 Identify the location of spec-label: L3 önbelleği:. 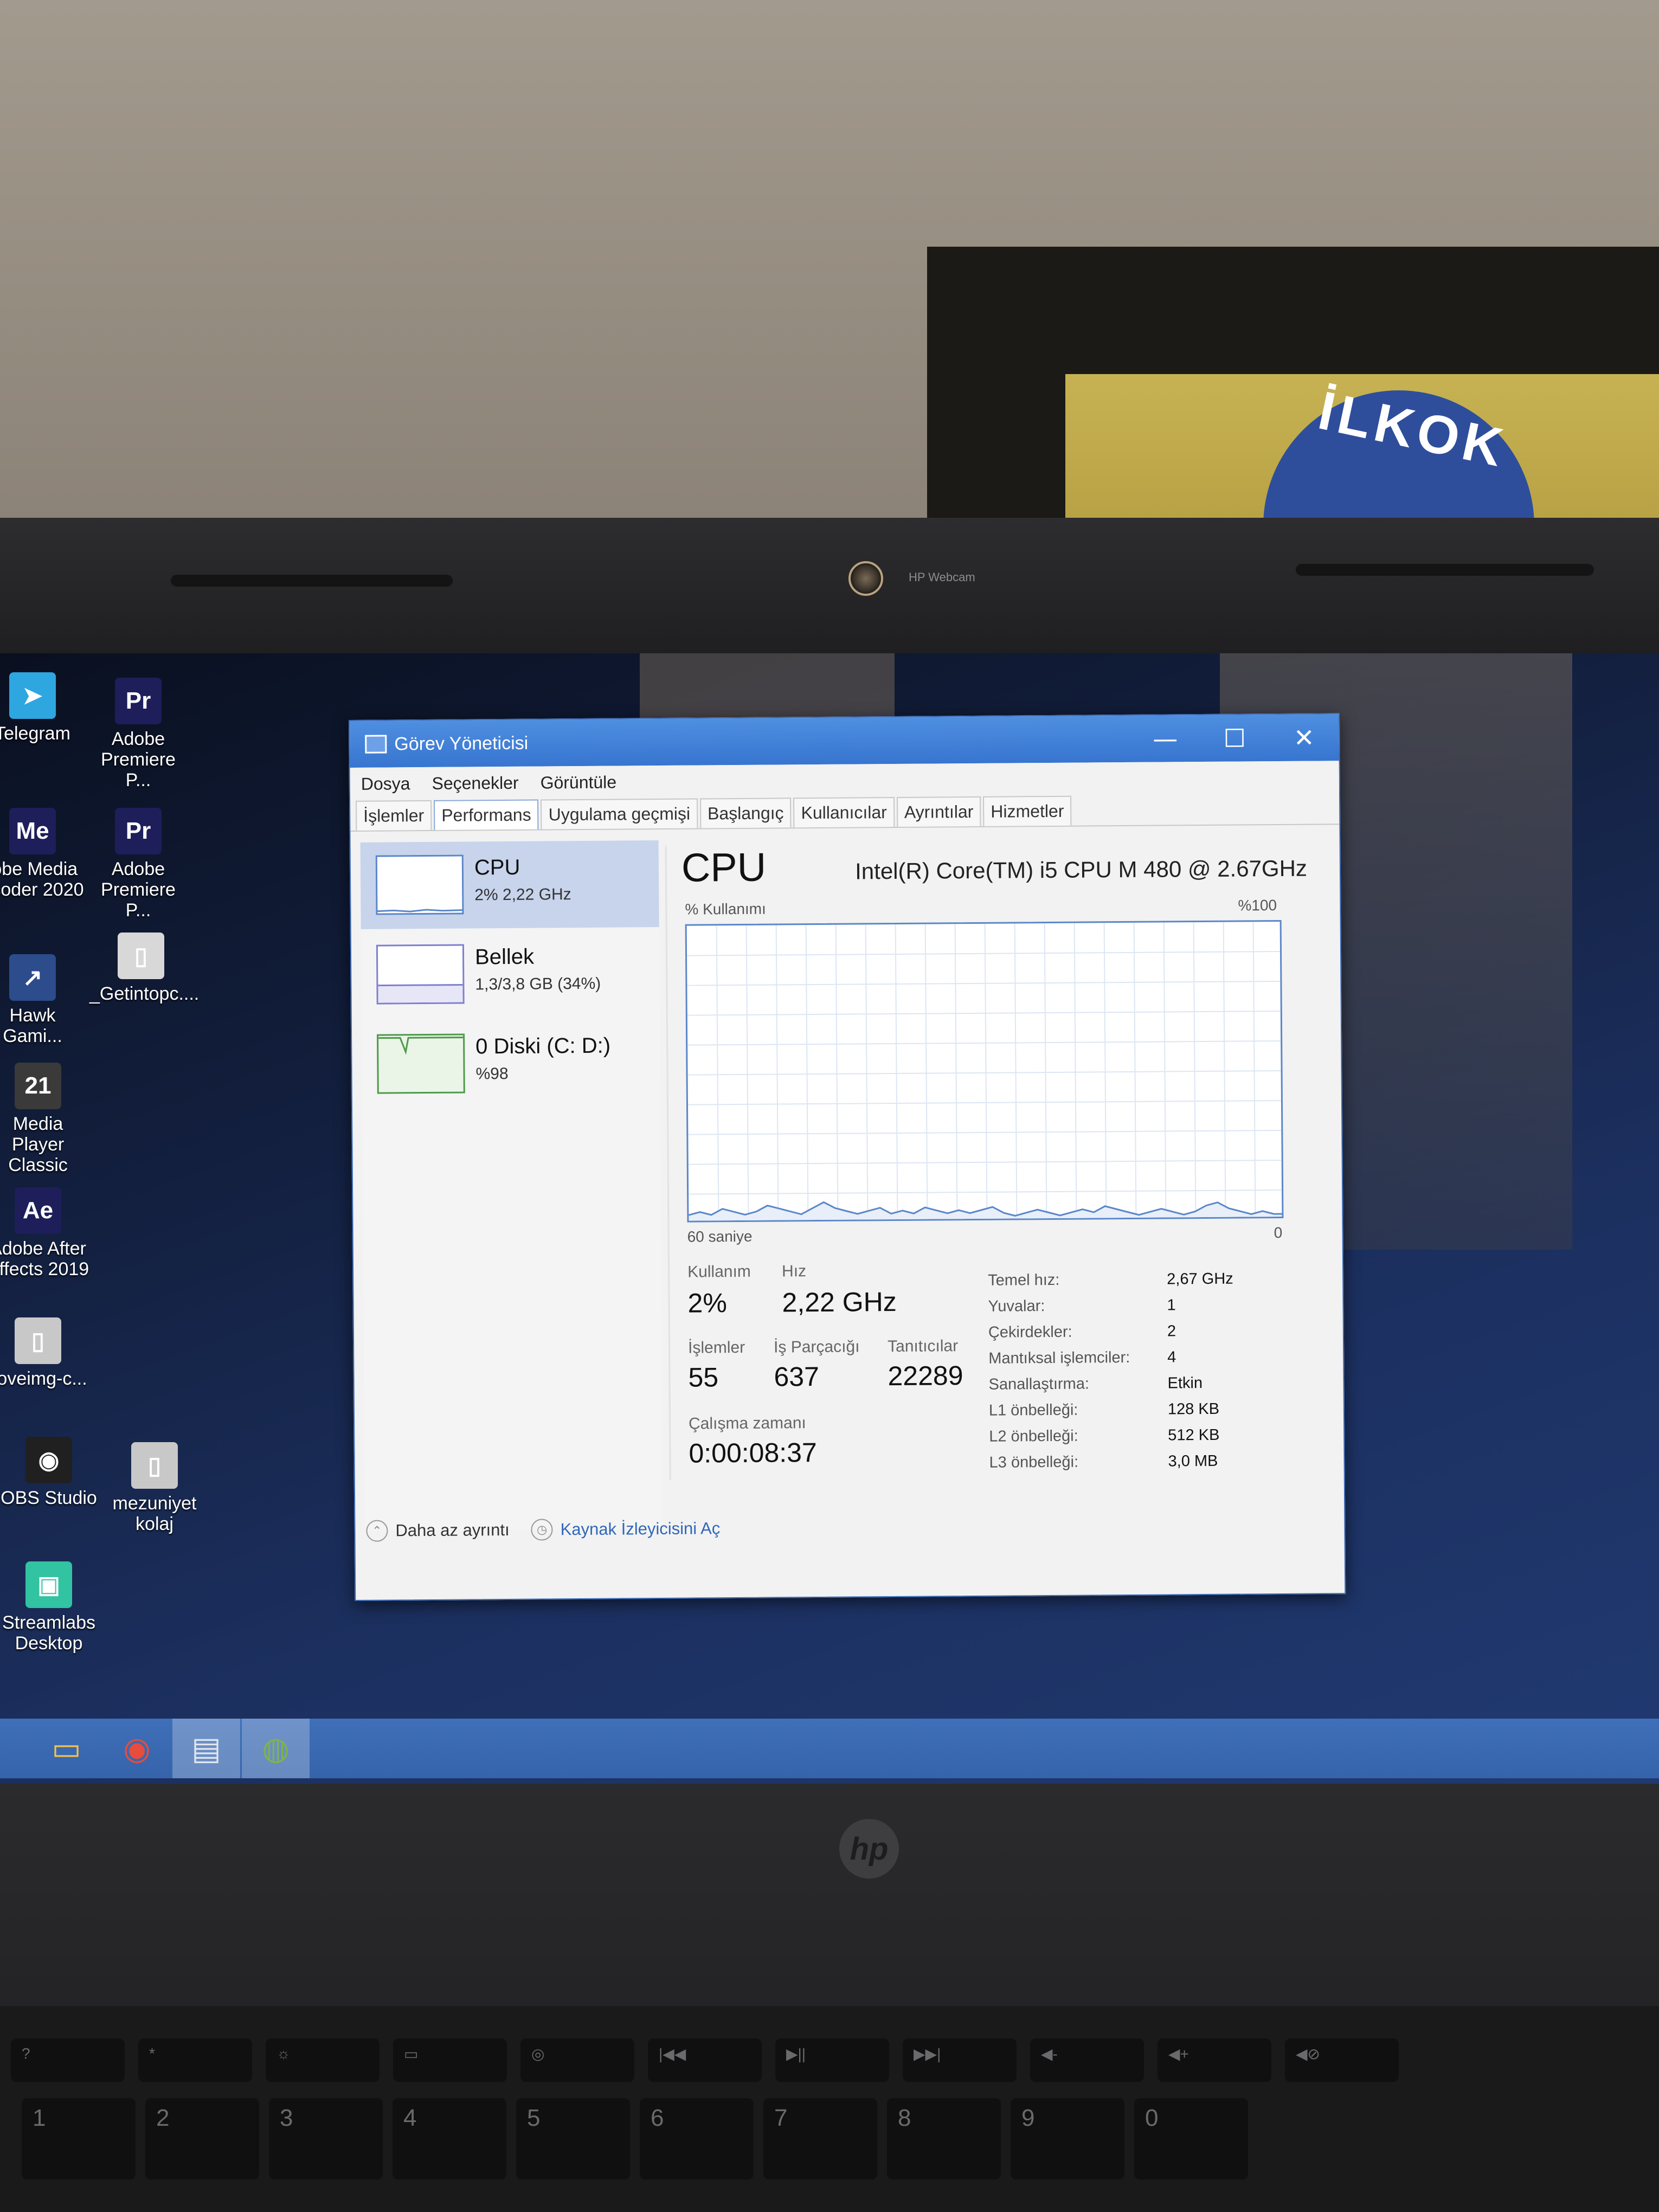
(1034, 1462).